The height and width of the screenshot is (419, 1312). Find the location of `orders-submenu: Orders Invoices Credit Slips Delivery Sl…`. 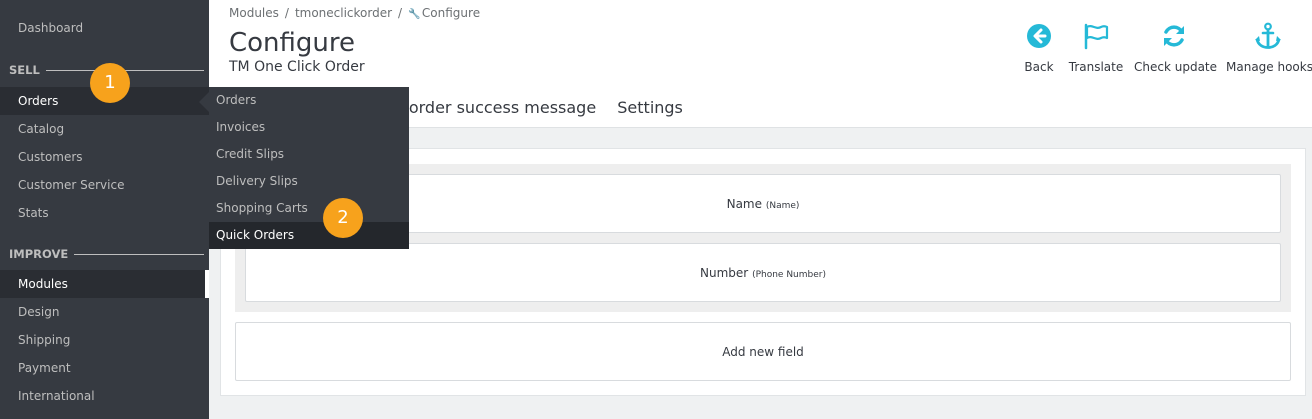

orders-submenu: Orders Invoices Credit Slips Delivery Sl… is located at coordinates (309, 168).